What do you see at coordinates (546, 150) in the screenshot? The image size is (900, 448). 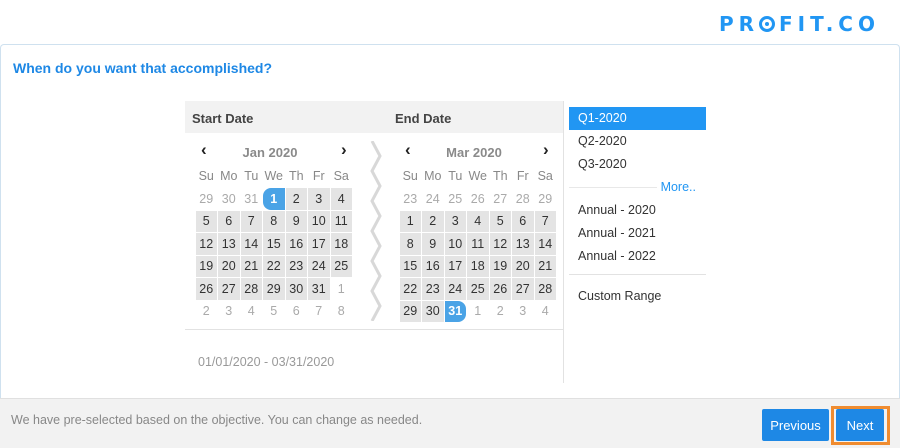 I see `end-next-month-icon: ›` at bounding box center [546, 150].